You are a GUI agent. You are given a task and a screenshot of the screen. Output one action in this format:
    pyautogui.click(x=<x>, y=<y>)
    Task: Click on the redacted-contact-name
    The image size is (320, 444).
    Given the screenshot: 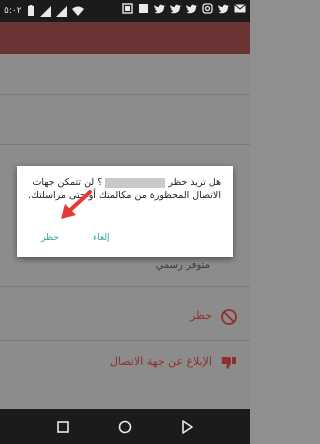 What is the action you would take?
    pyautogui.click(x=135, y=182)
    